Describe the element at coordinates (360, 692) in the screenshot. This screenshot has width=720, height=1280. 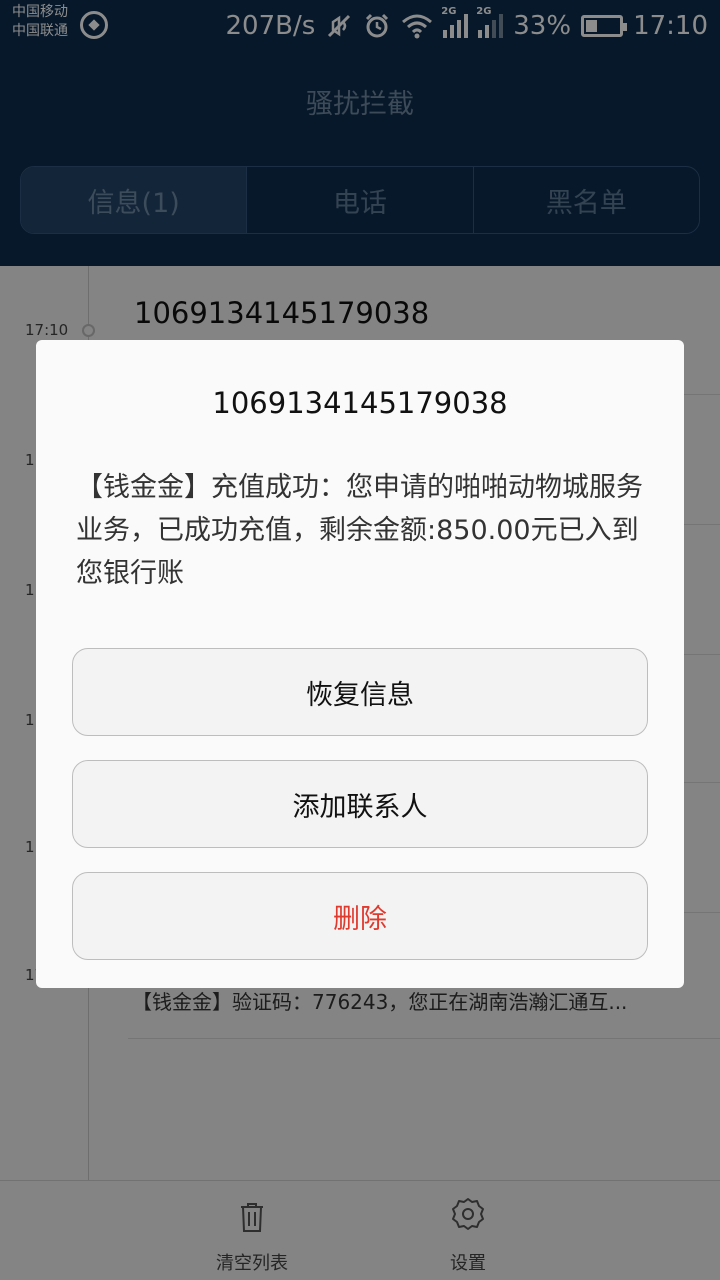
I see `restore-message-button: 恢复信息` at that location.